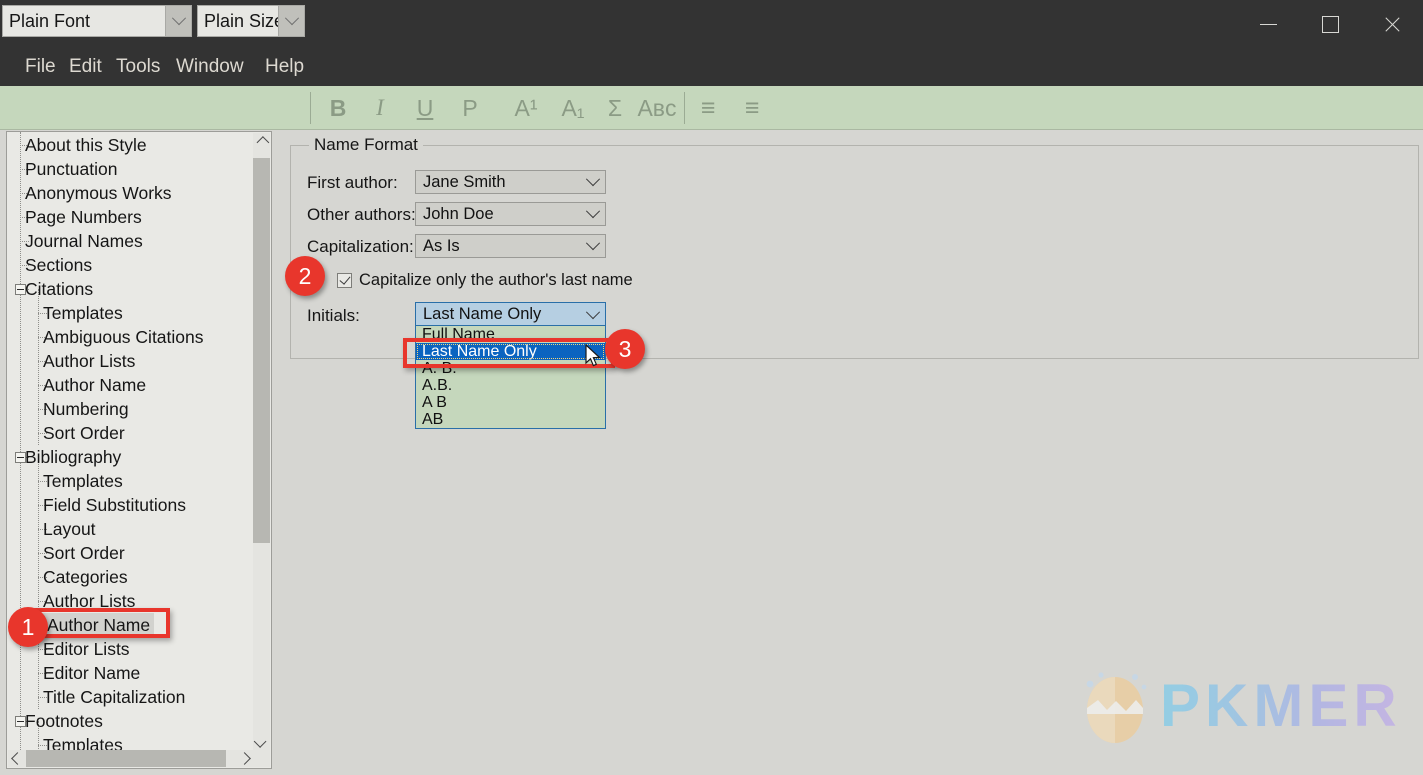 This screenshot has height=775, width=1423. I want to click on superscript-button: A¹, so click(526, 108).